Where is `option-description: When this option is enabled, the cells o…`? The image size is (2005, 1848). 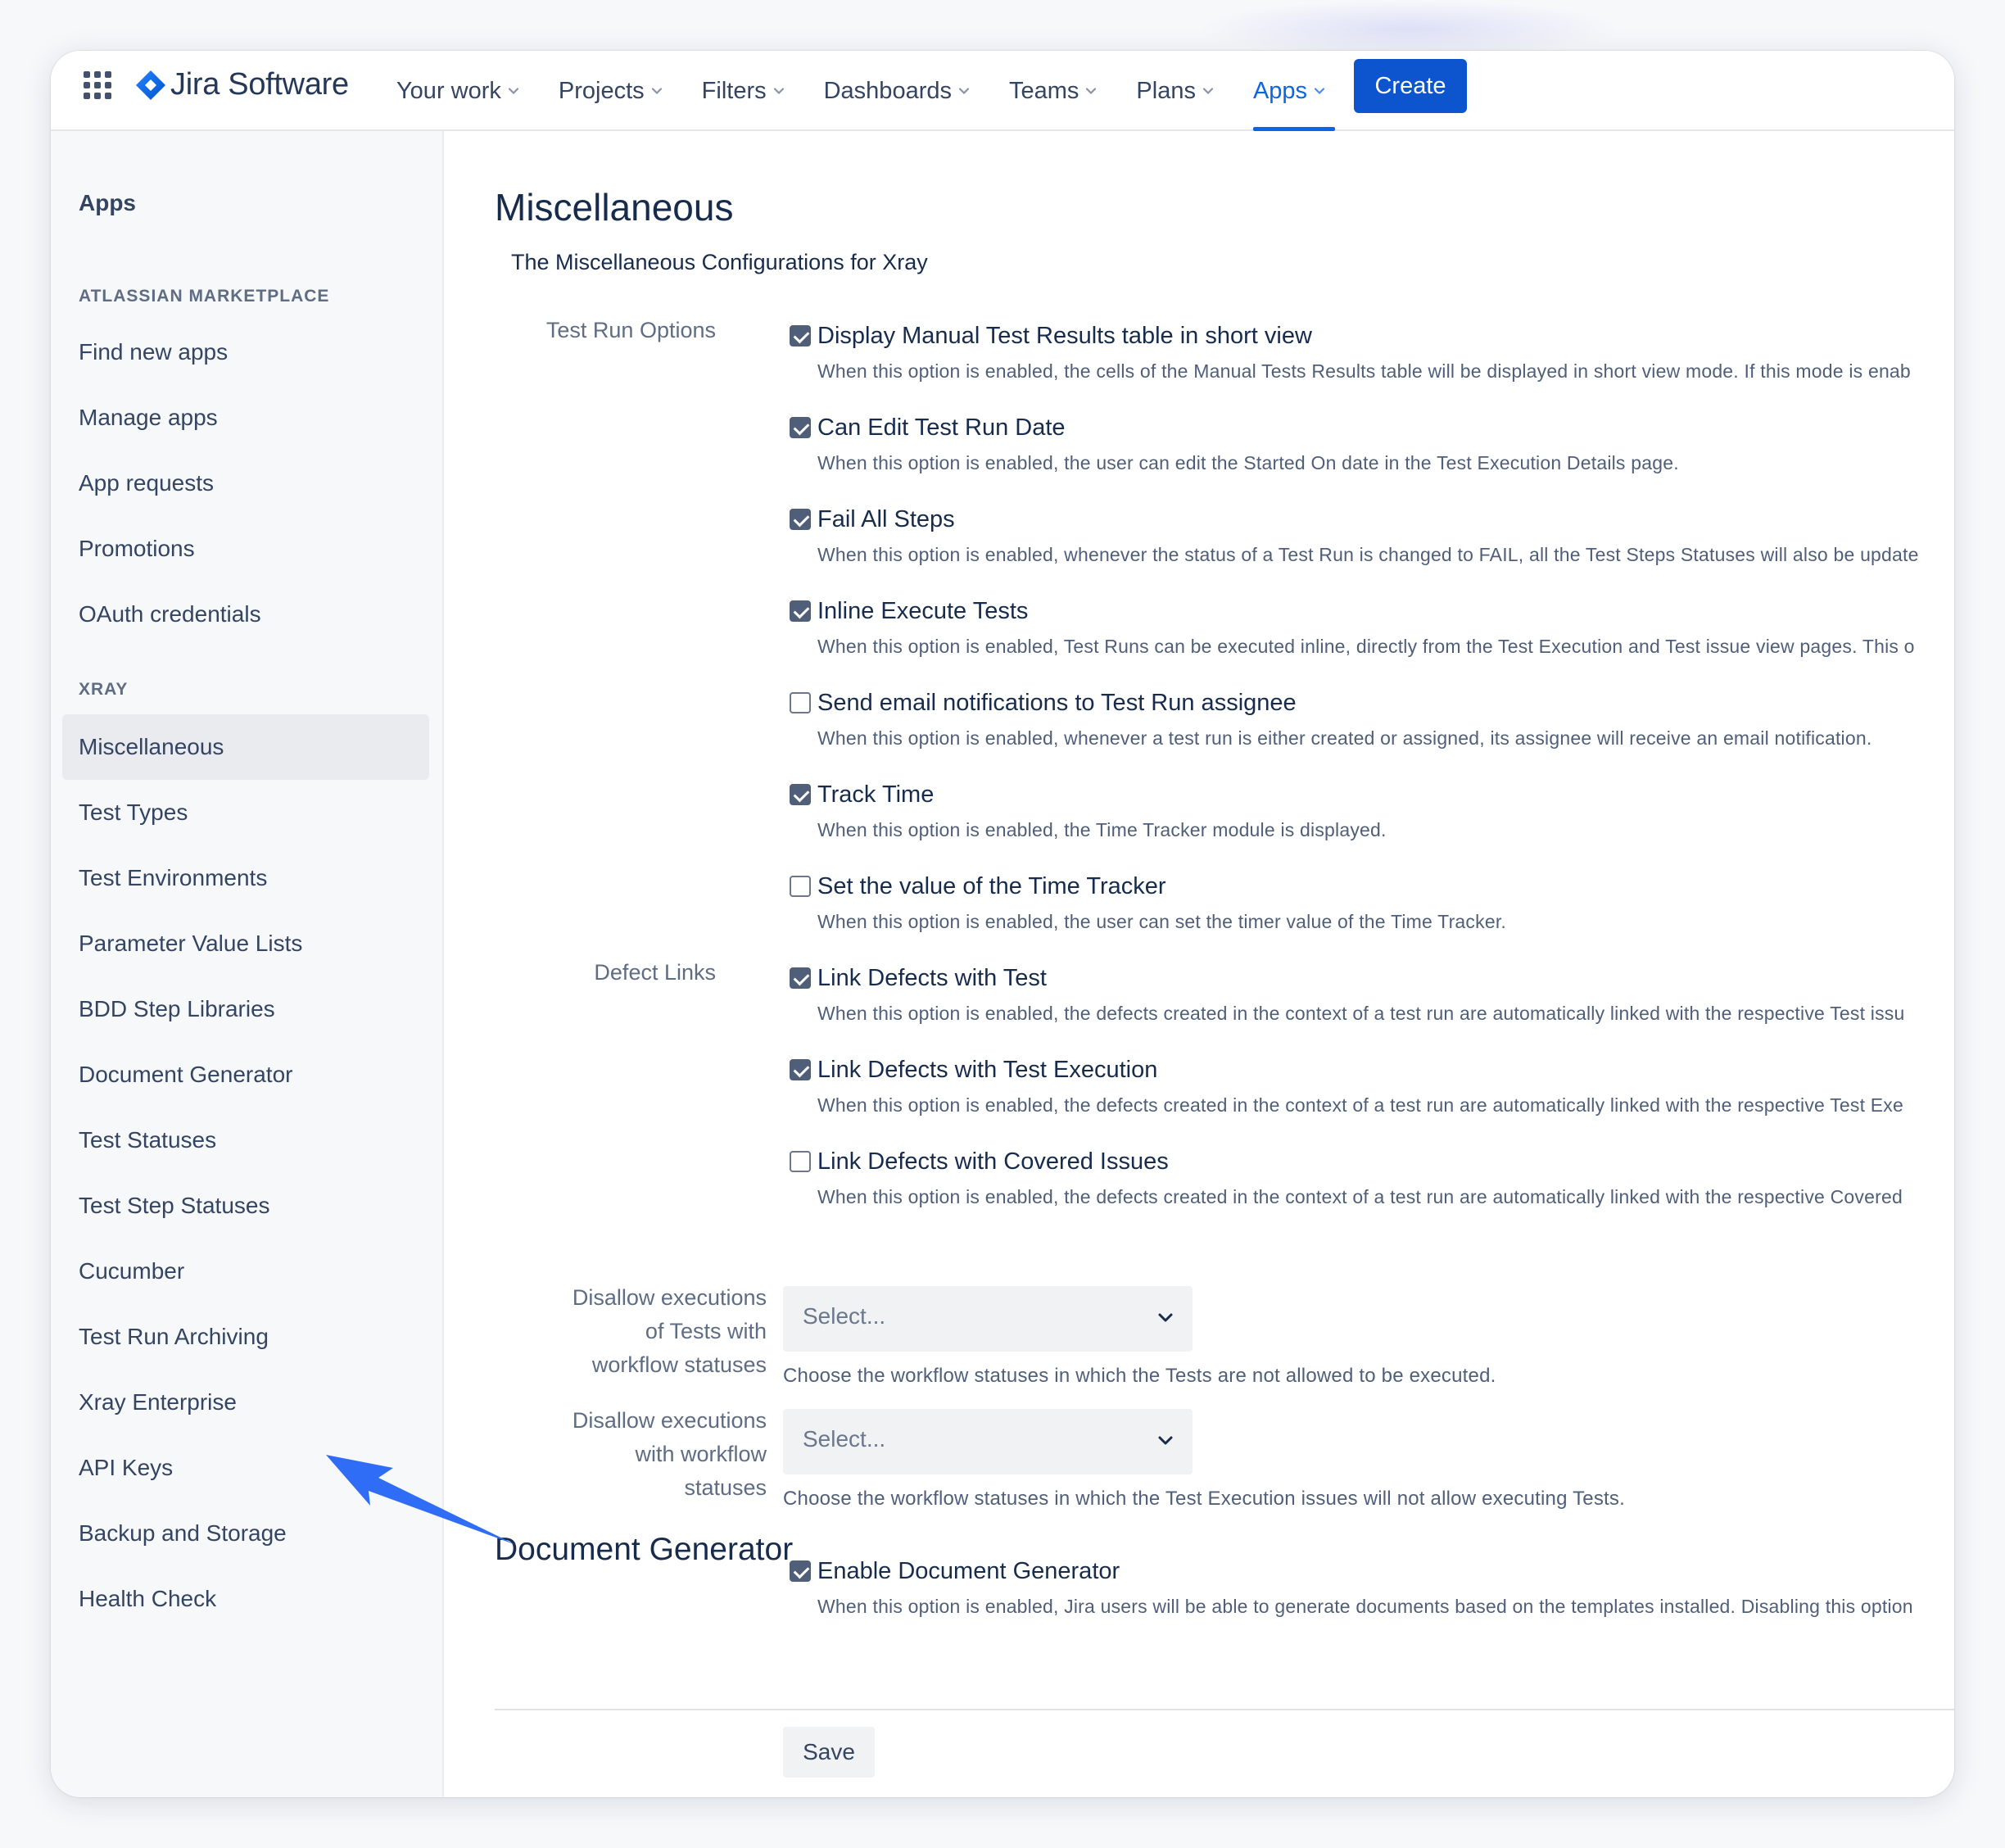 option-description: When this option is enabled, the cells o… is located at coordinates (1364, 371).